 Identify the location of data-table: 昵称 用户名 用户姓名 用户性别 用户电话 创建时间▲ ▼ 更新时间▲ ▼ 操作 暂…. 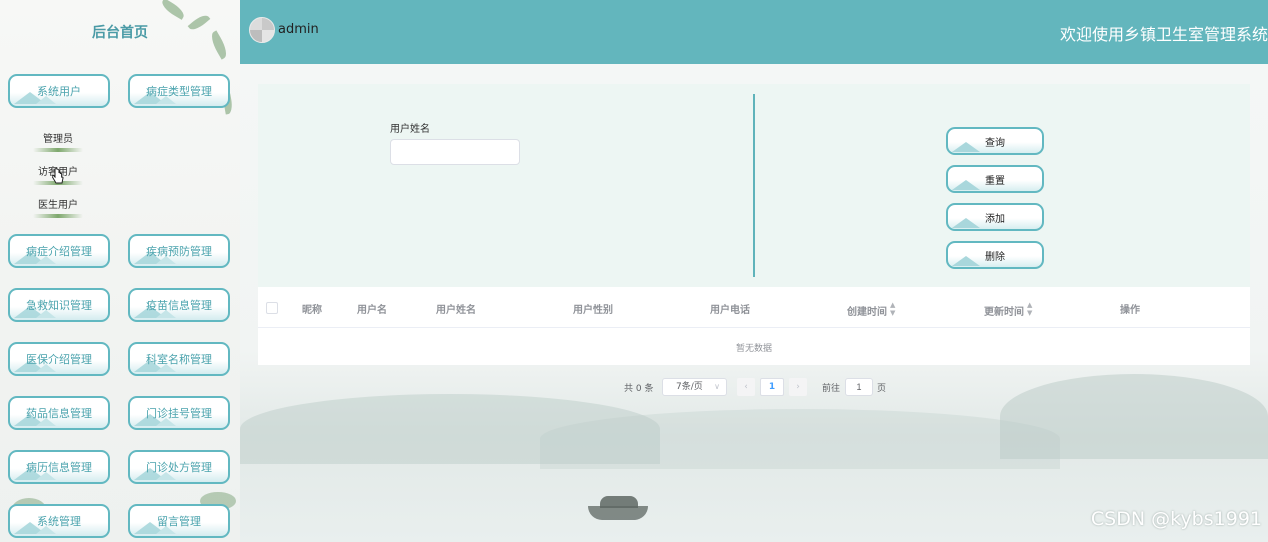
(754, 326).